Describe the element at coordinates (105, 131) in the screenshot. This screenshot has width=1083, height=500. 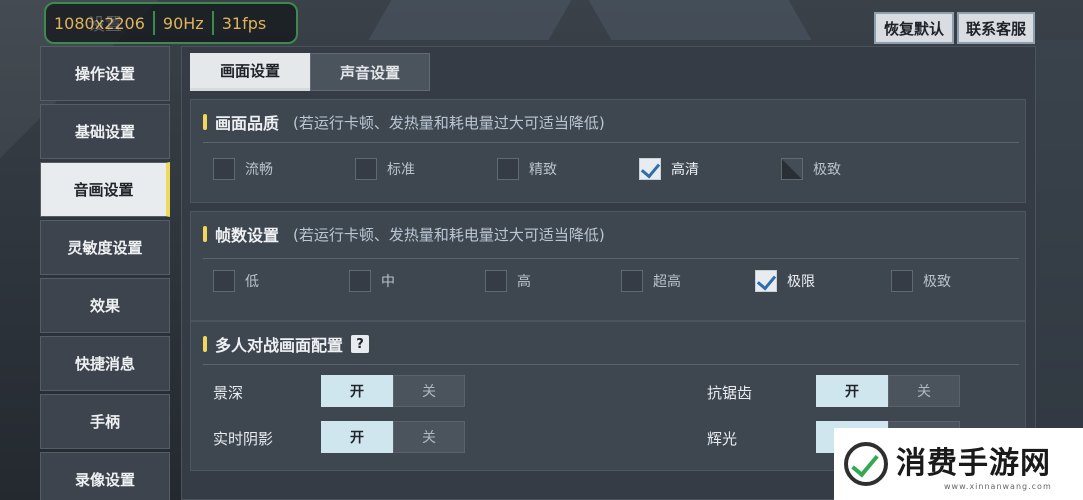
I see `sidebar-item-basic: 基础设置` at that location.